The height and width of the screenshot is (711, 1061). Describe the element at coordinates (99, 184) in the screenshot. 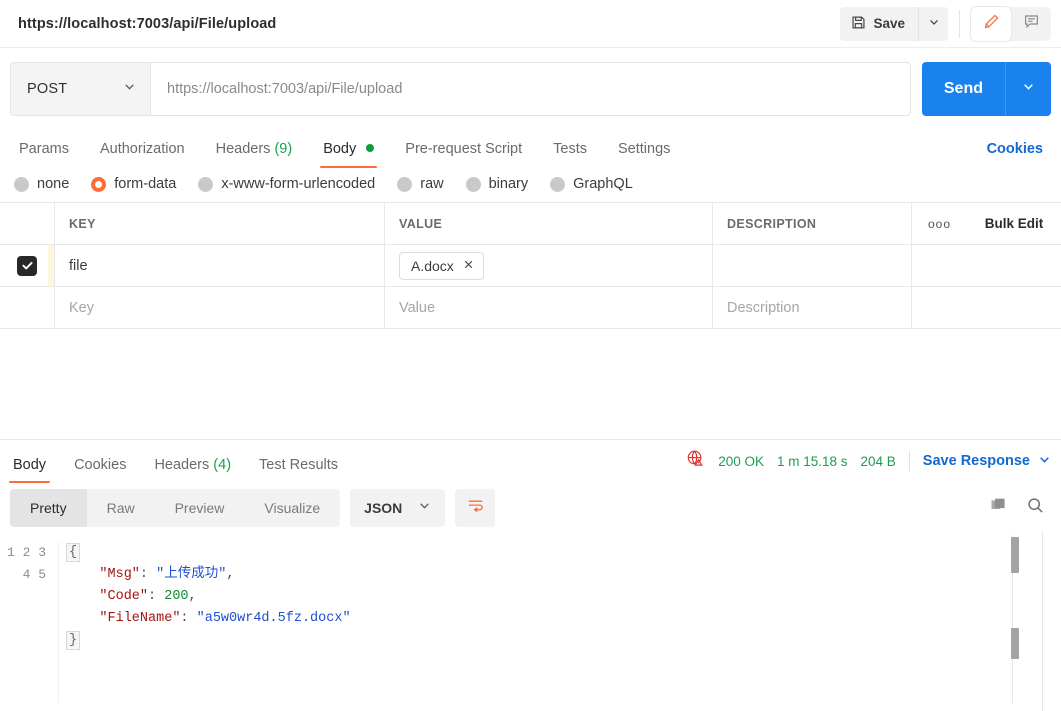

I see `radio-selected-icon` at that location.